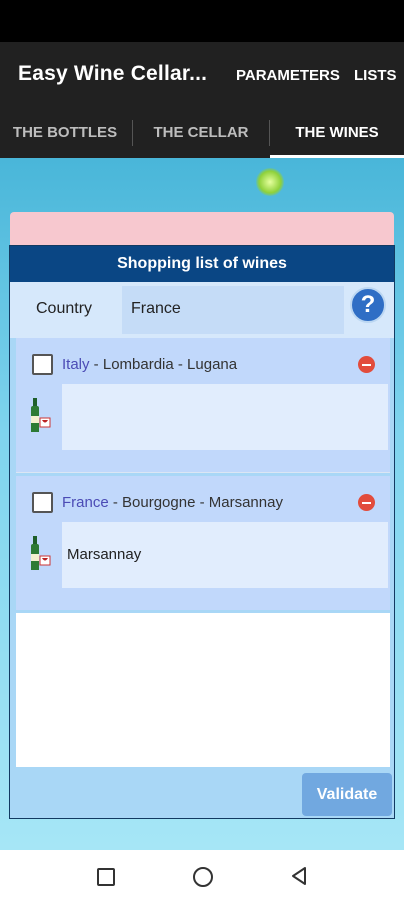  Describe the element at coordinates (347, 794) in the screenshot. I see `validate-button: Validate` at that location.